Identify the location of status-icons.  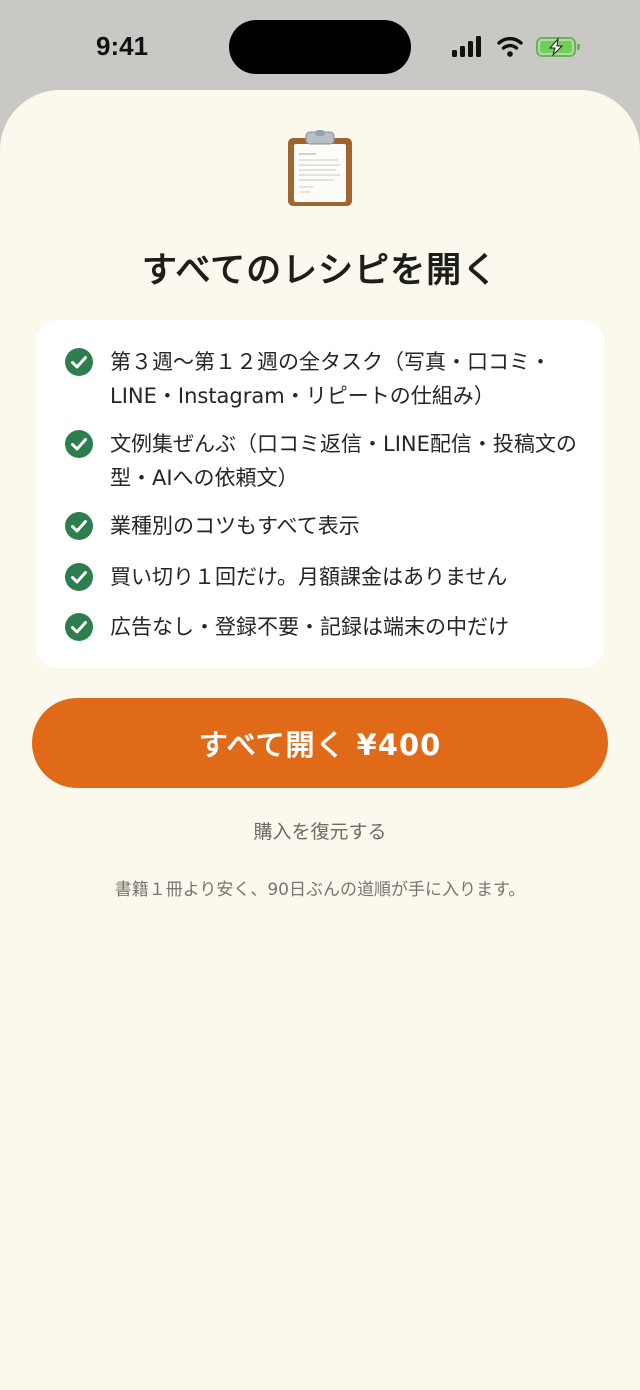
(516, 46).